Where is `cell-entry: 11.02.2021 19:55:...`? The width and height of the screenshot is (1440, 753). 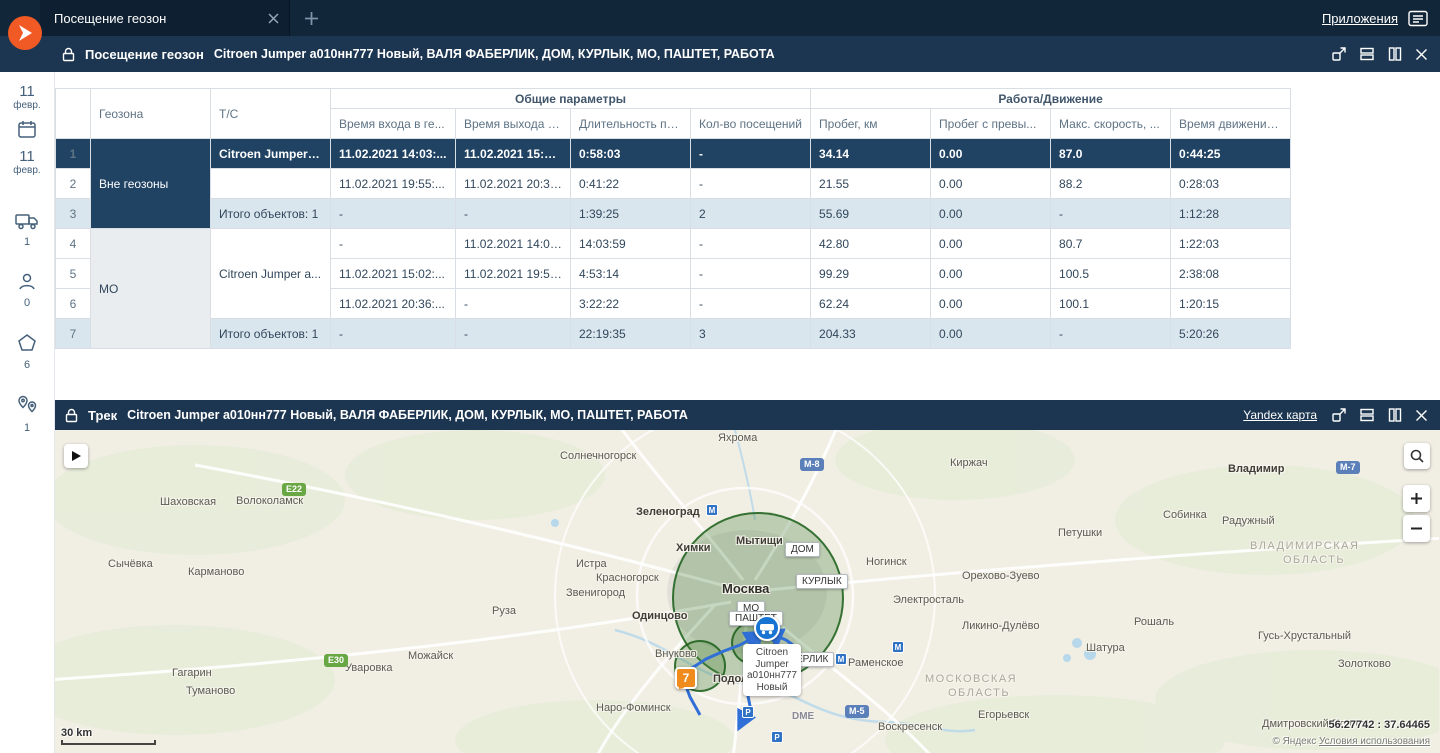 cell-entry: 11.02.2021 19:55:... is located at coordinates (393, 183).